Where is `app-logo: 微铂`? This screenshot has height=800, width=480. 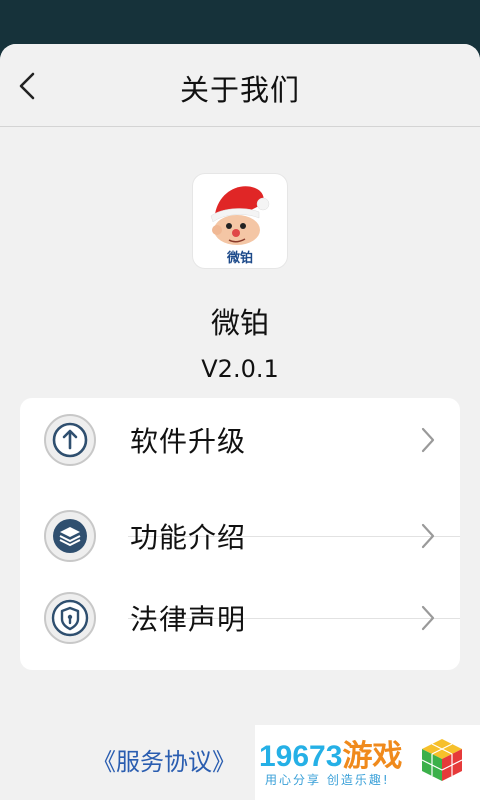
app-logo: 微铂 is located at coordinates (240, 221).